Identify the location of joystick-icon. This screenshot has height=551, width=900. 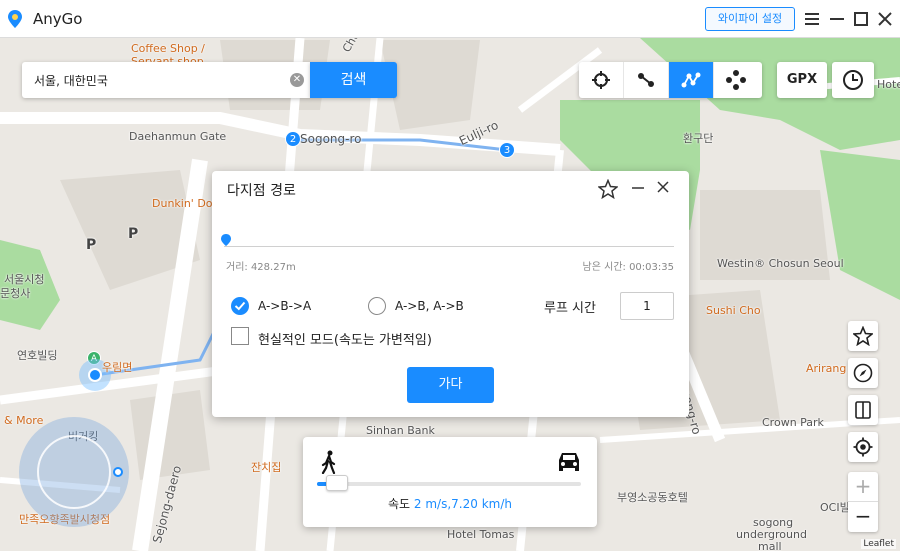
(736, 80).